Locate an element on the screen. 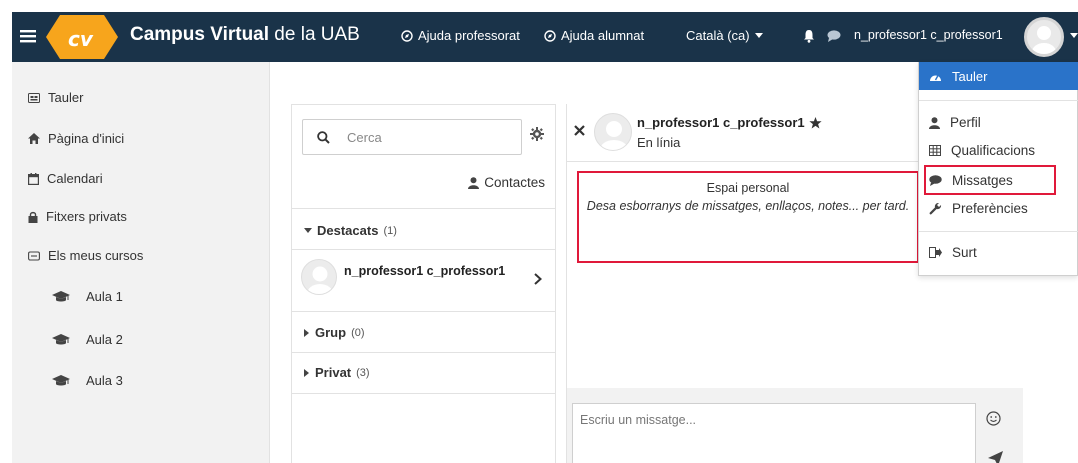  online-status: En línia is located at coordinates (659, 142).